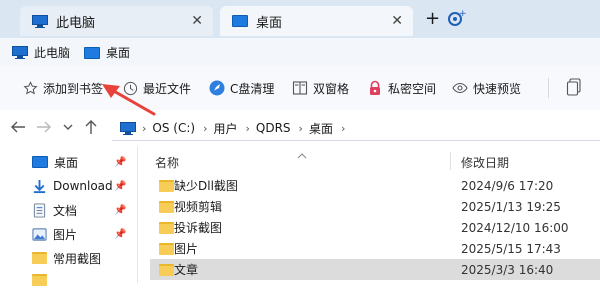  Describe the element at coordinates (128, 128) in the screenshot. I see `drive-icon` at that location.